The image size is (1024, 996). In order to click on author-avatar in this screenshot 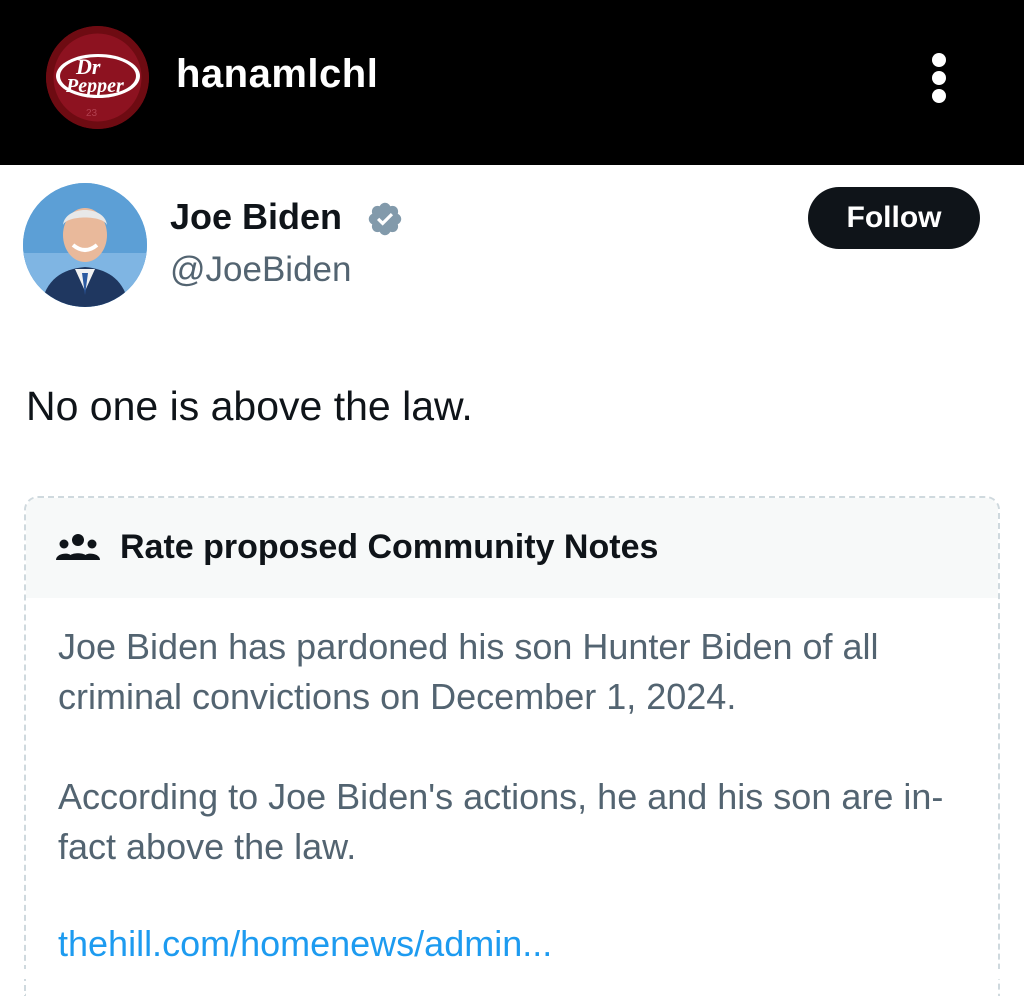, I will do `click(85, 245)`.